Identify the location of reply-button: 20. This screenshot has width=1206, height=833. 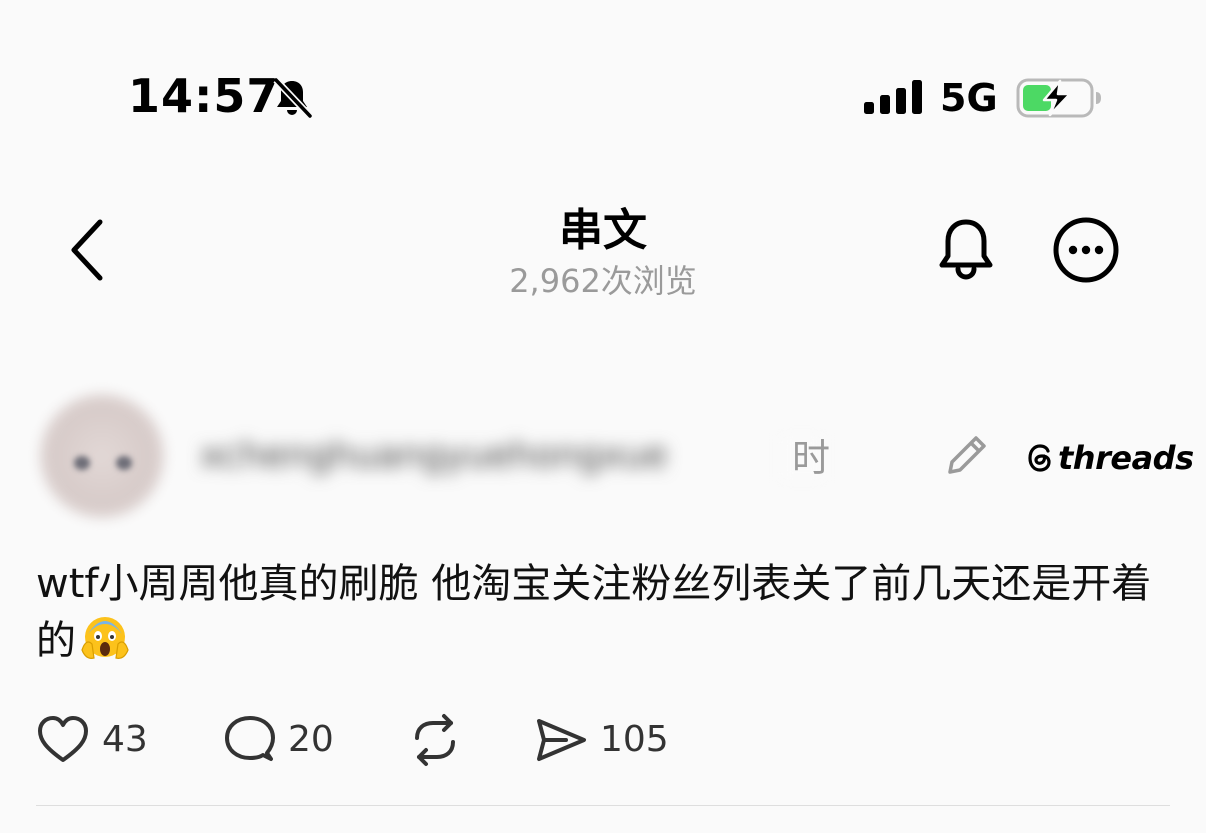
(278, 740).